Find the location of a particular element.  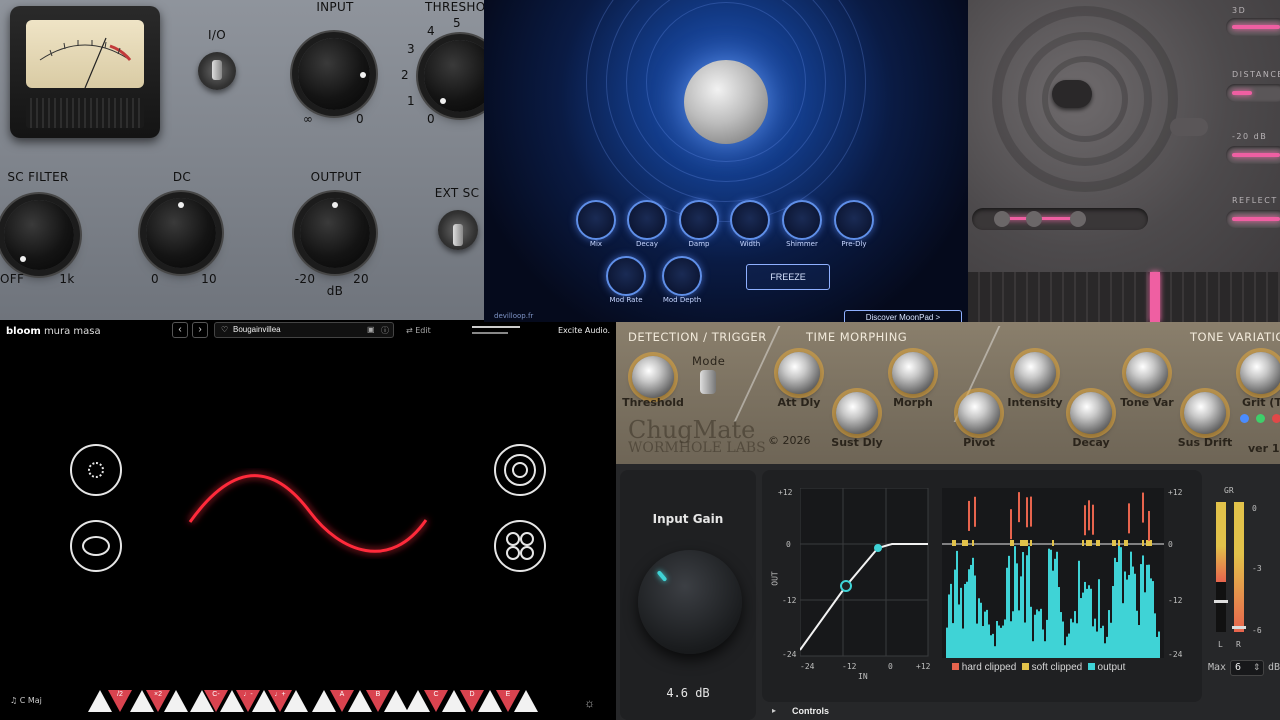

input-gain-knob is located at coordinates (690, 602).